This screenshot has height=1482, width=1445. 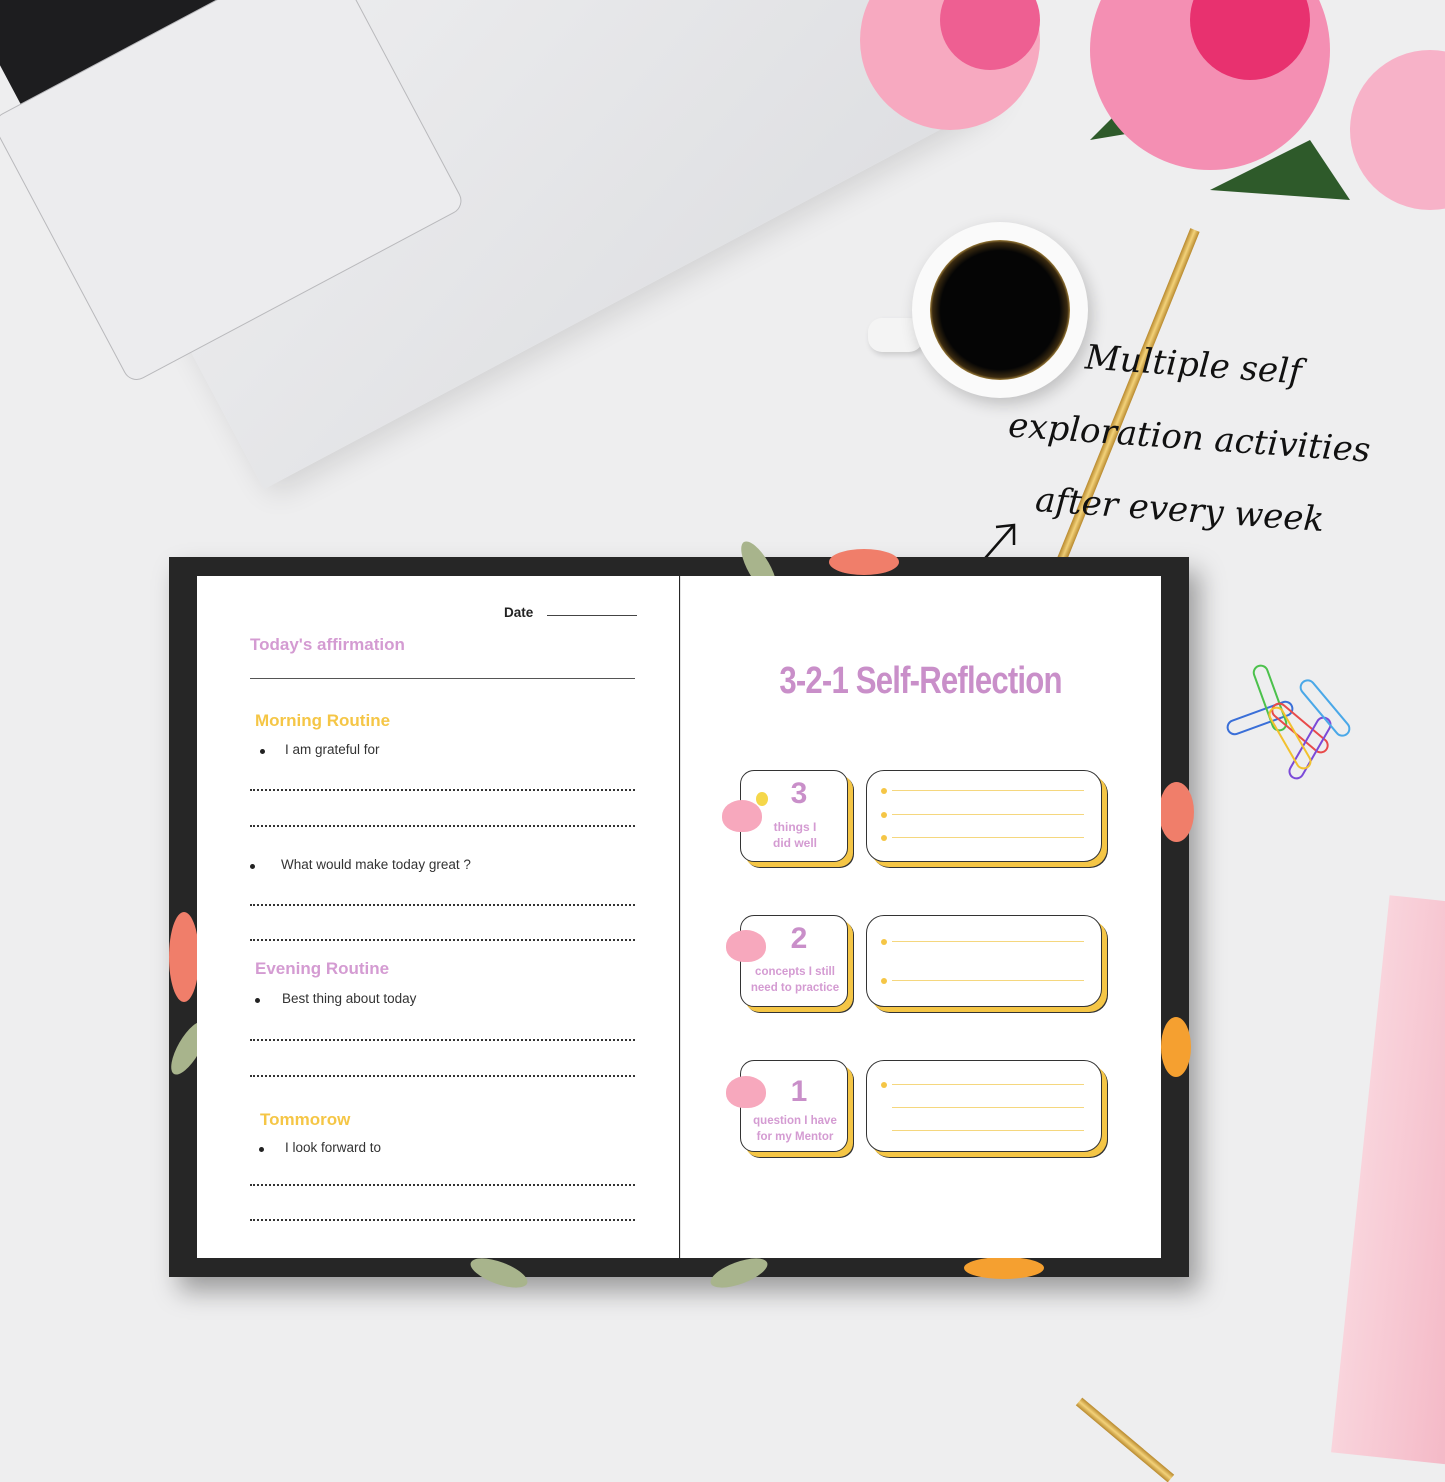 What do you see at coordinates (1125, 1439) in the screenshot?
I see `gold-pen-bottom` at bounding box center [1125, 1439].